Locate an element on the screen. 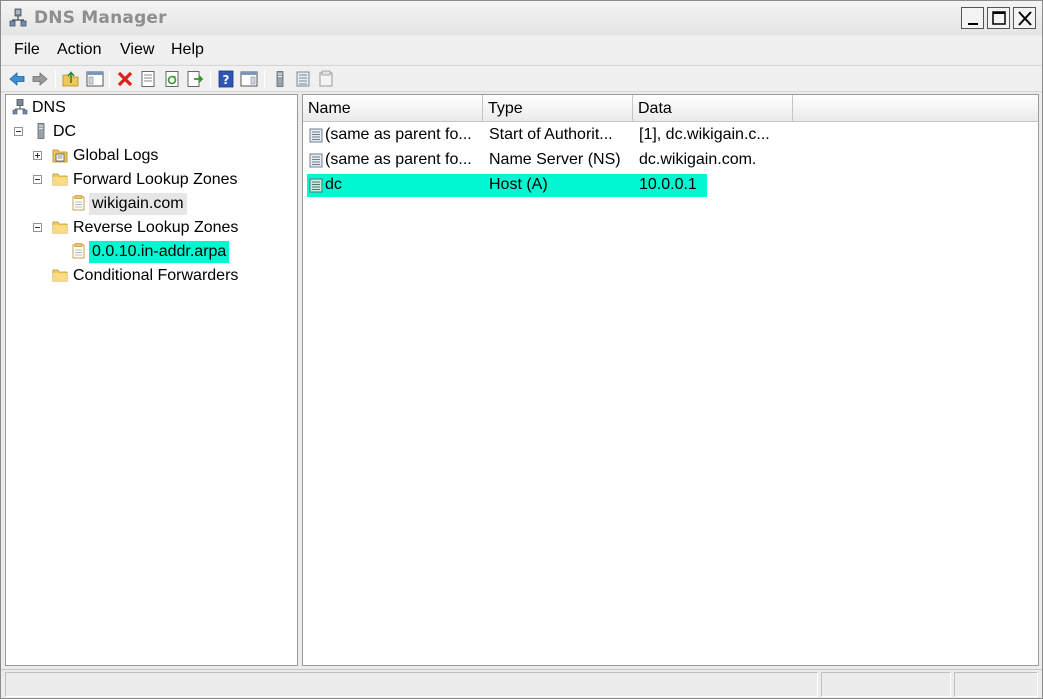 The height and width of the screenshot is (699, 1043). minimize-icon is located at coordinates (973, 24).